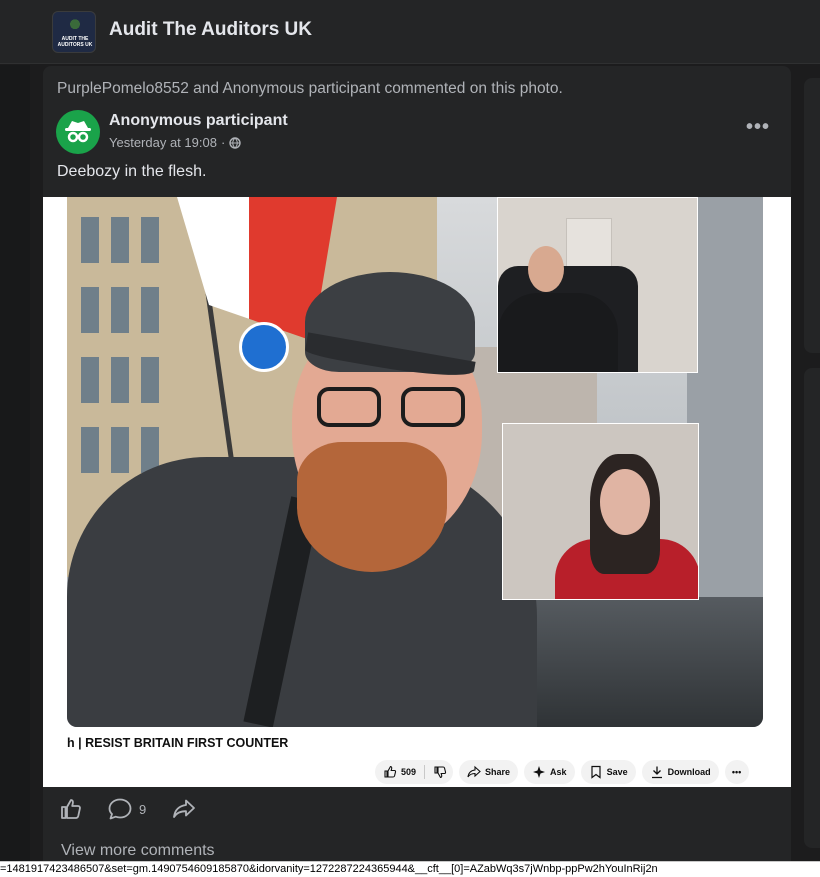  Describe the element at coordinates (138, 851) in the screenshot. I see `view-more-comments-link: View more comments` at that location.